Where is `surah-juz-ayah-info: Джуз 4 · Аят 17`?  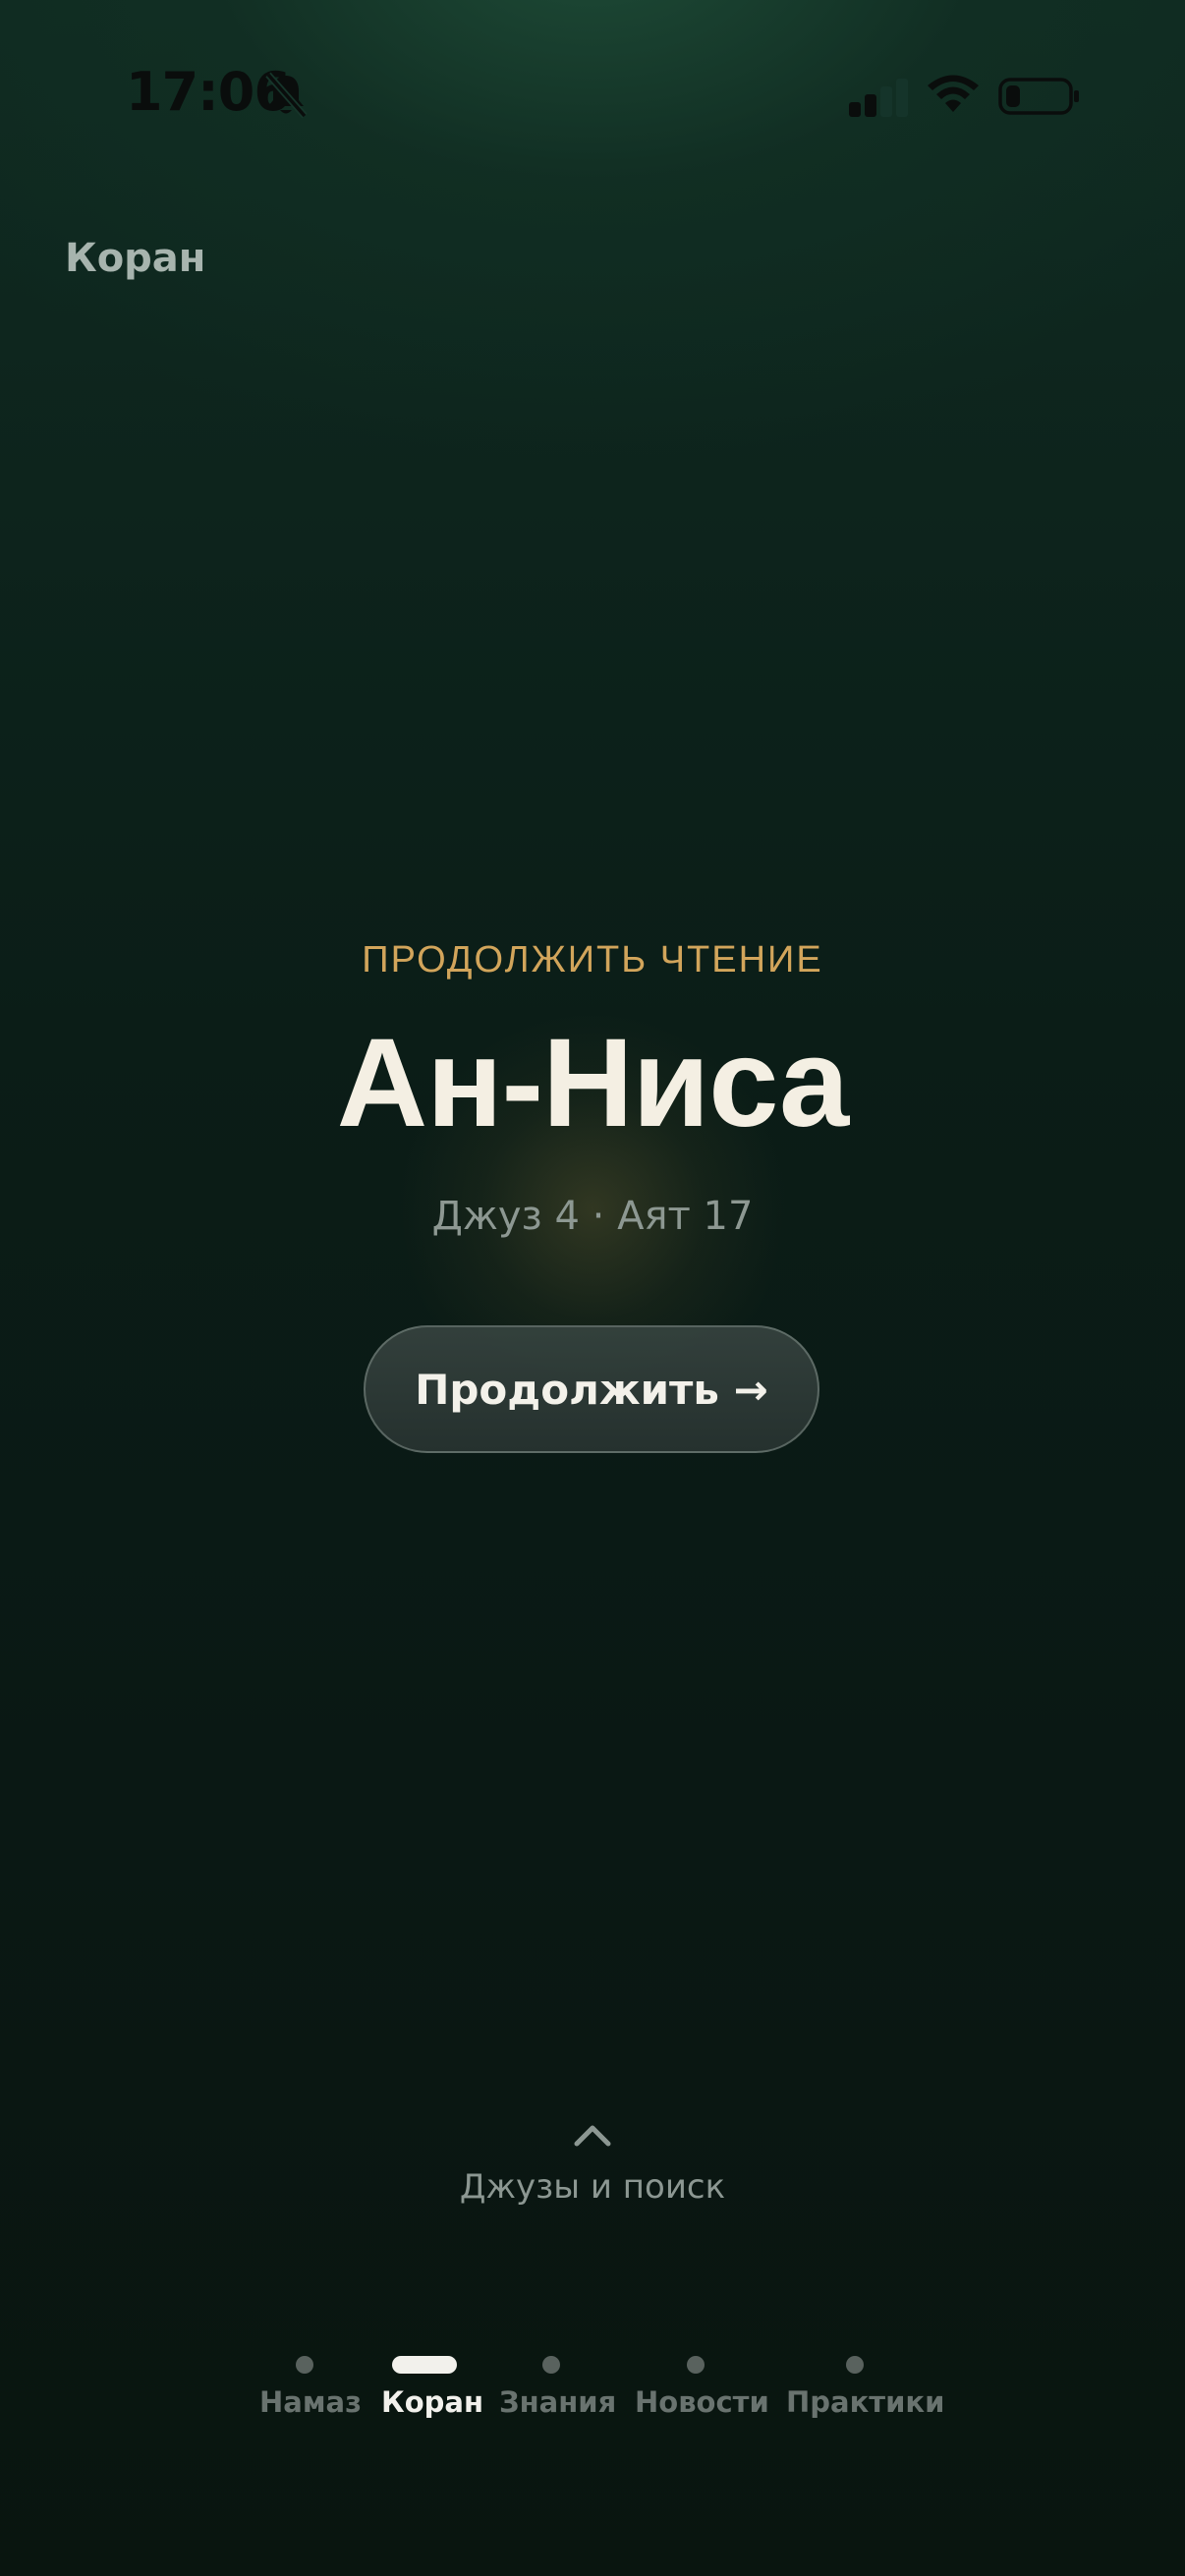
surah-juz-ayah-info: Джуз 4 · Аят 17 is located at coordinates (592, 1216).